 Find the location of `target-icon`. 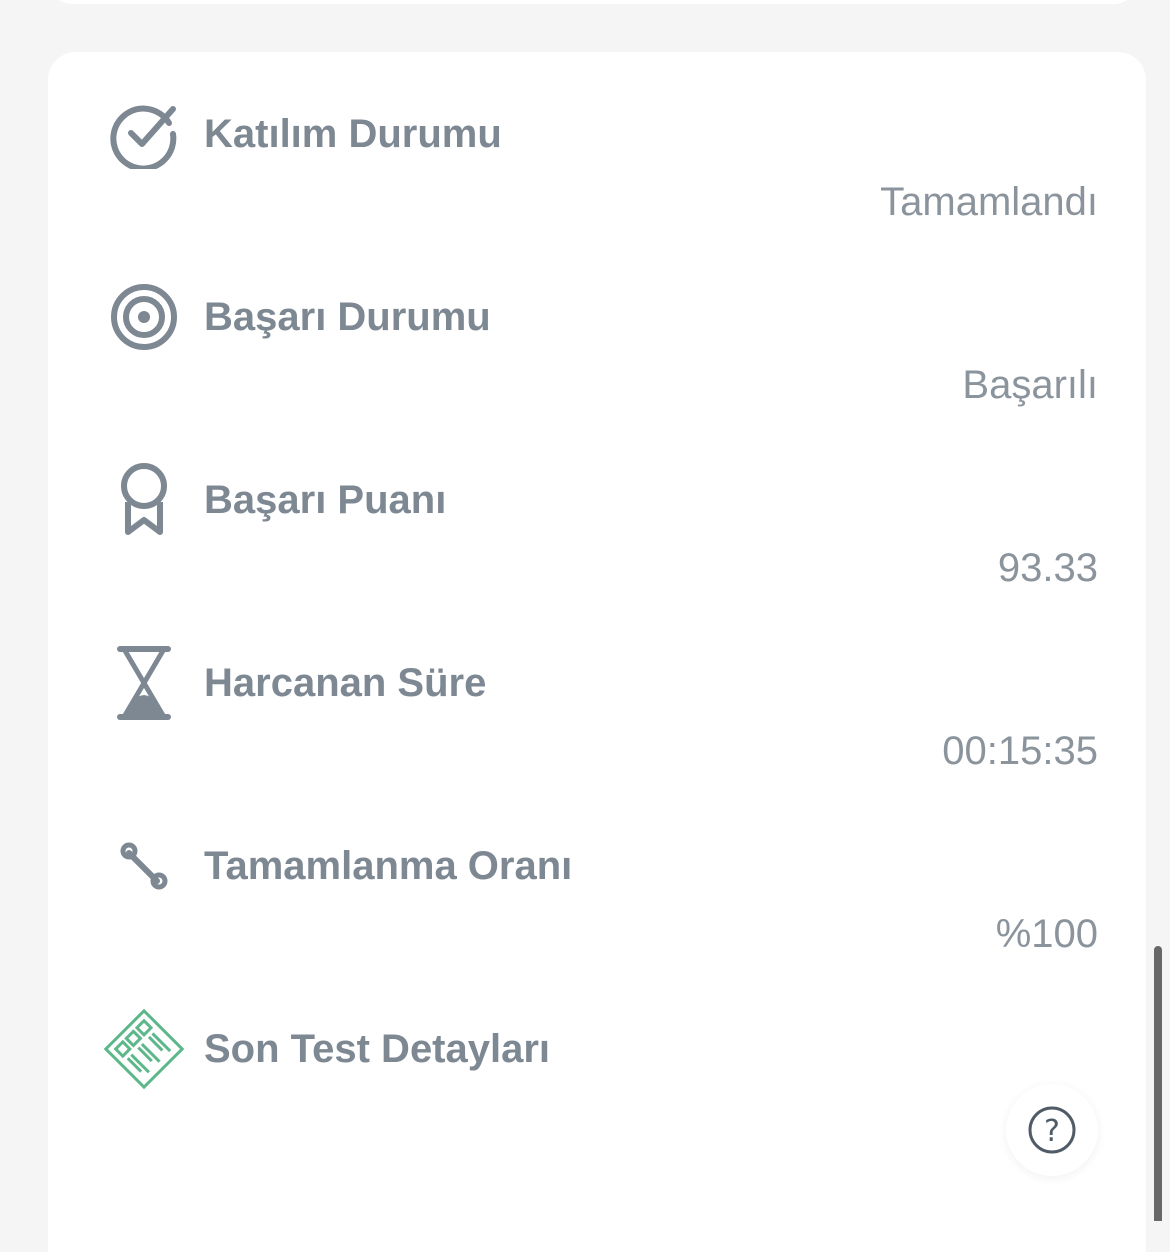

target-icon is located at coordinates (144, 317).